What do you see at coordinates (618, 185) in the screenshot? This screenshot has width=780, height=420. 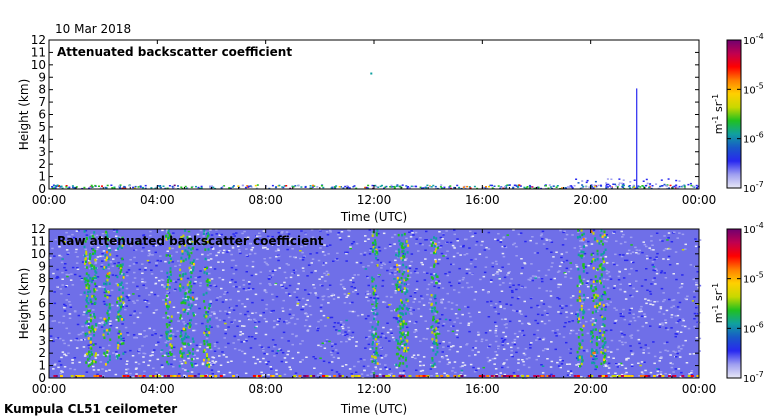 I see `low-cloud-cell` at bounding box center [618, 185].